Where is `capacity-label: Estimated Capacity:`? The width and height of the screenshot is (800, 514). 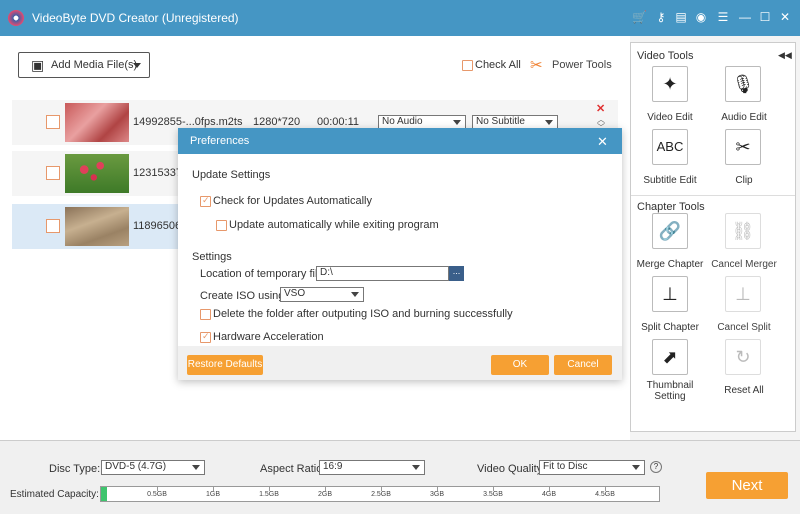 capacity-label: Estimated Capacity: is located at coordinates (54, 494).